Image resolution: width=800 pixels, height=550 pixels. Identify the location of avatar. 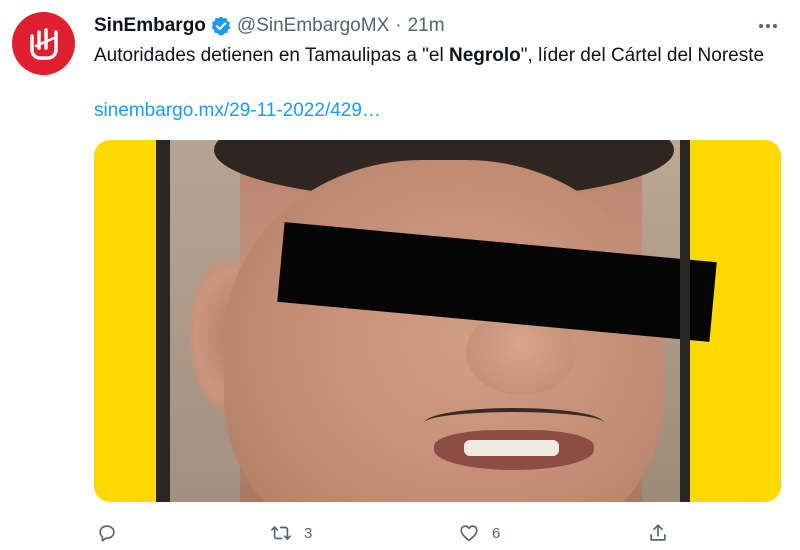
(43, 43).